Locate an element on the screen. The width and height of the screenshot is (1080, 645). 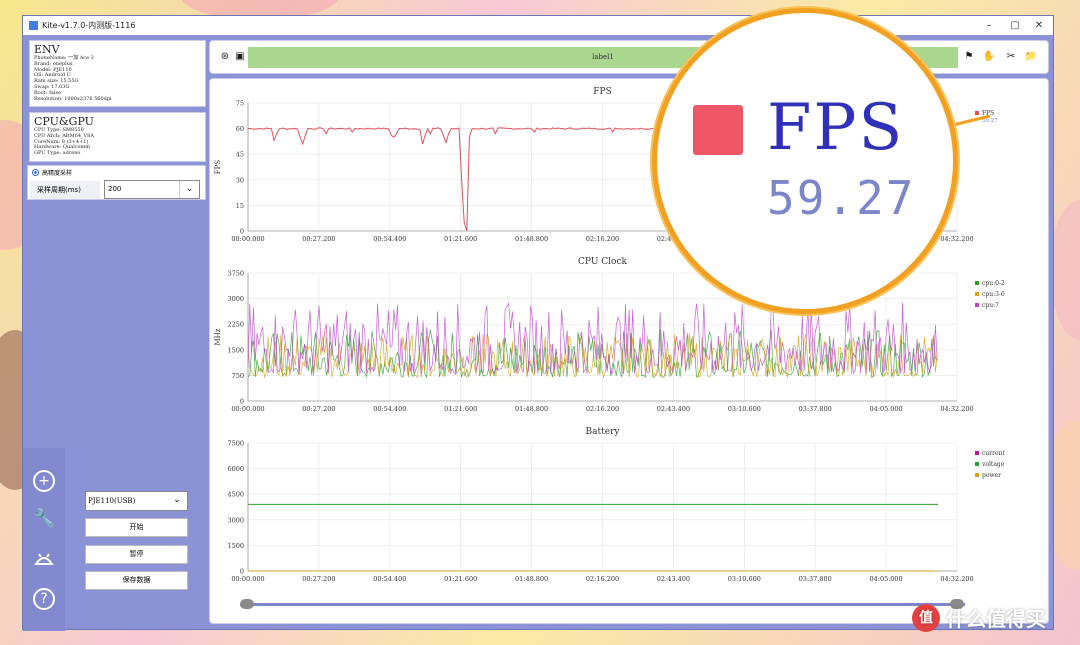
y-axis-label: MHz is located at coordinates (218, 336).